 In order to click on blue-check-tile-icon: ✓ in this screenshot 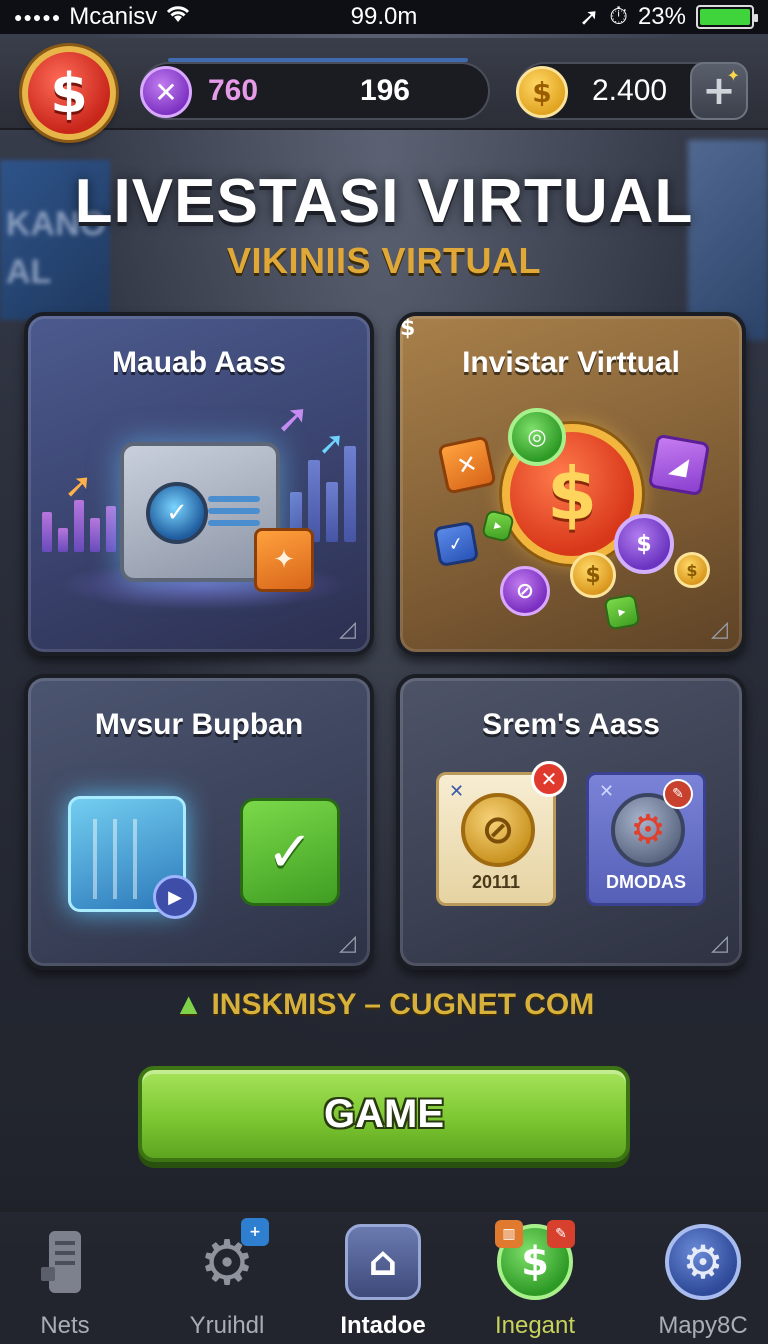, I will do `click(456, 544)`.